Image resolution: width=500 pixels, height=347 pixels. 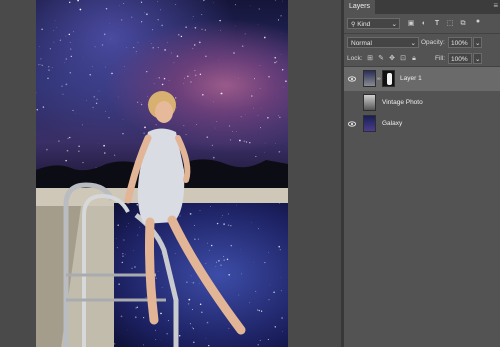 What do you see at coordinates (411, 24) in the screenshot?
I see `image-filter-icon: ▣` at bounding box center [411, 24].